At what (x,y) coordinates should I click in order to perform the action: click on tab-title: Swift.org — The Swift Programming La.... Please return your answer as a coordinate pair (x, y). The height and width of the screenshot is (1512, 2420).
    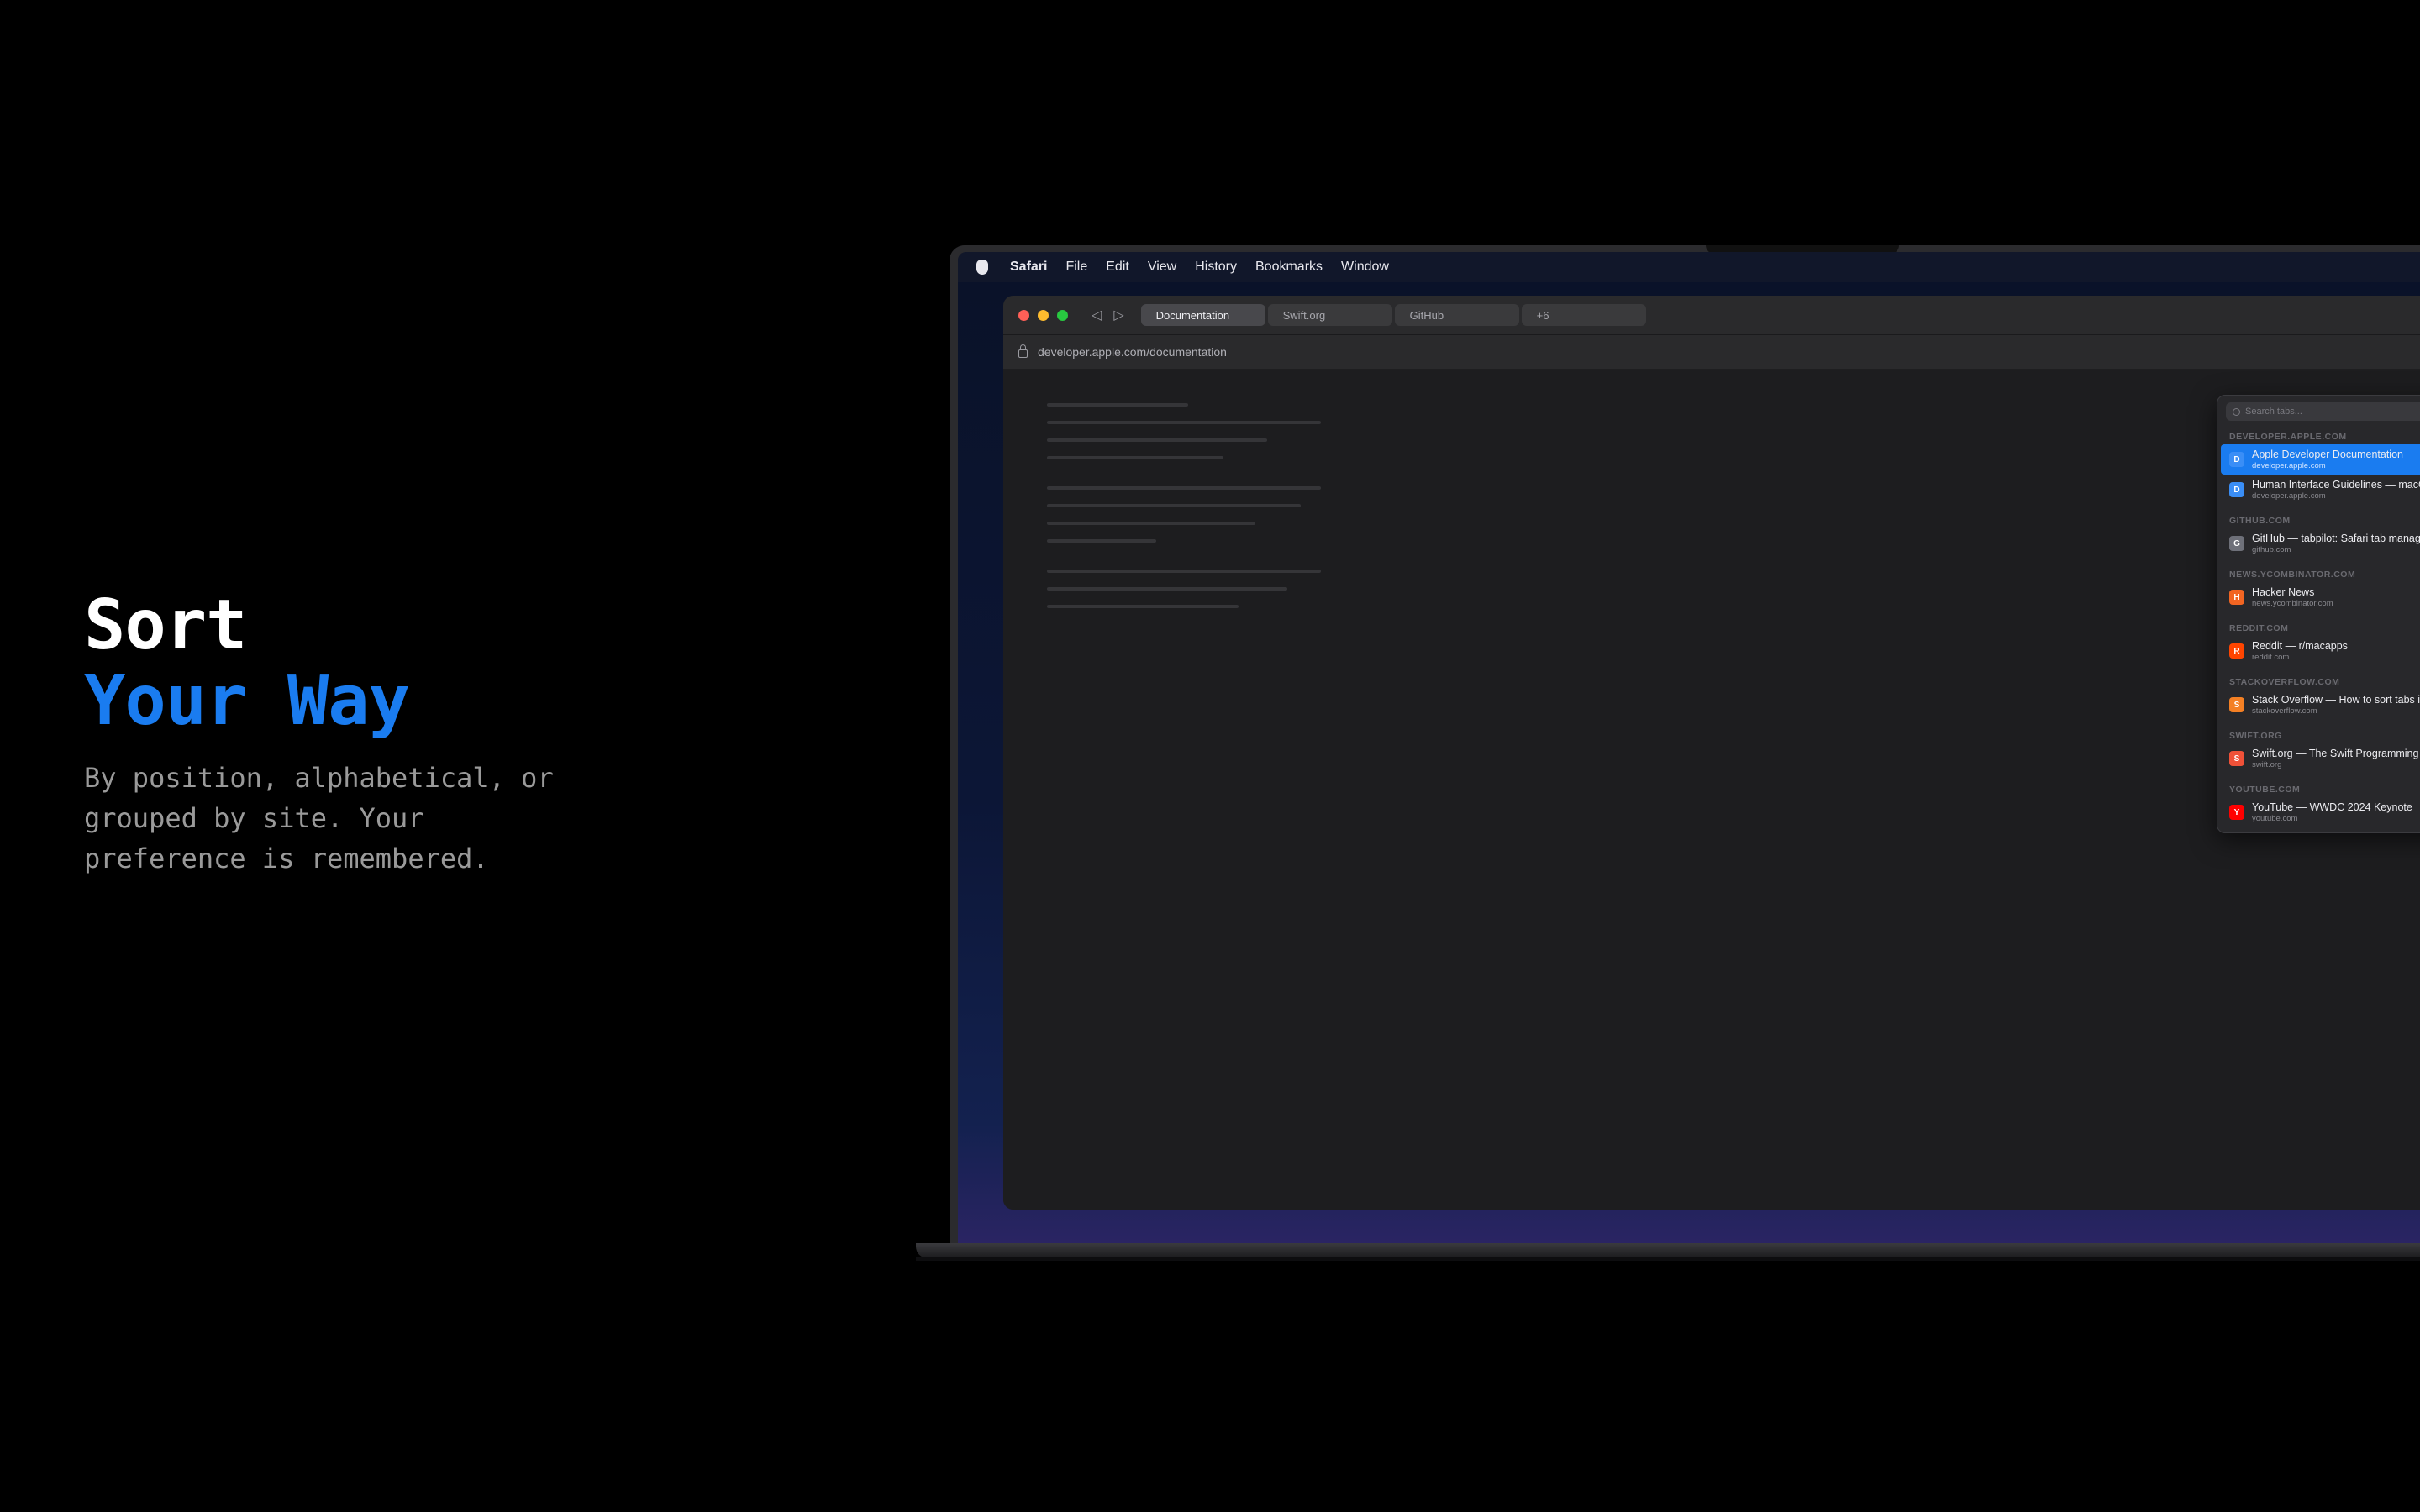
    Looking at the image, I should click on (2336, 753).